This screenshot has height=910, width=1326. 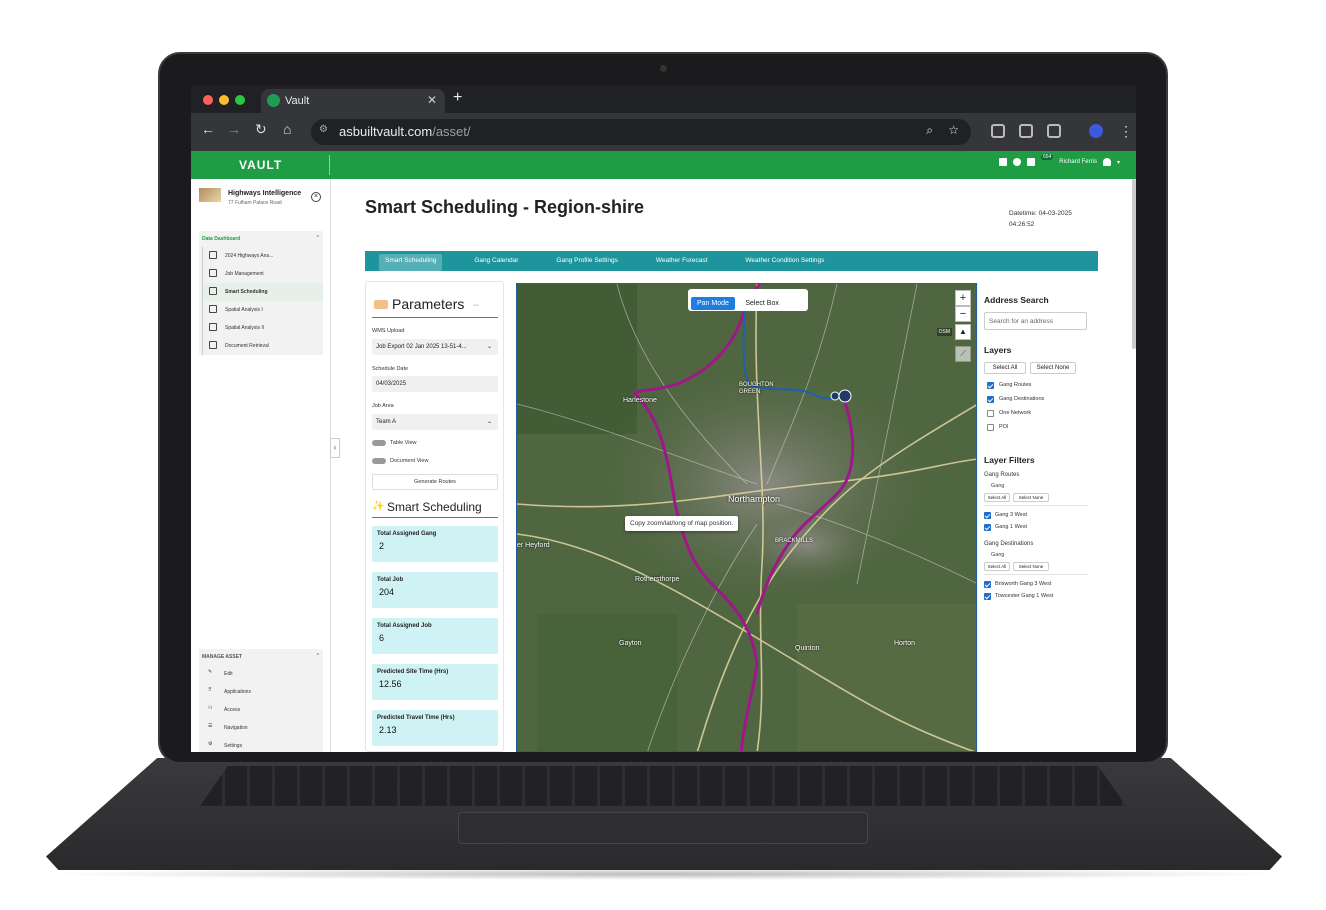 What do you see at coordinates (411, 262) in the screenshot?
I see `tab-smart-scheduling: Smart Scheduling` at bounding box center [411, 262].